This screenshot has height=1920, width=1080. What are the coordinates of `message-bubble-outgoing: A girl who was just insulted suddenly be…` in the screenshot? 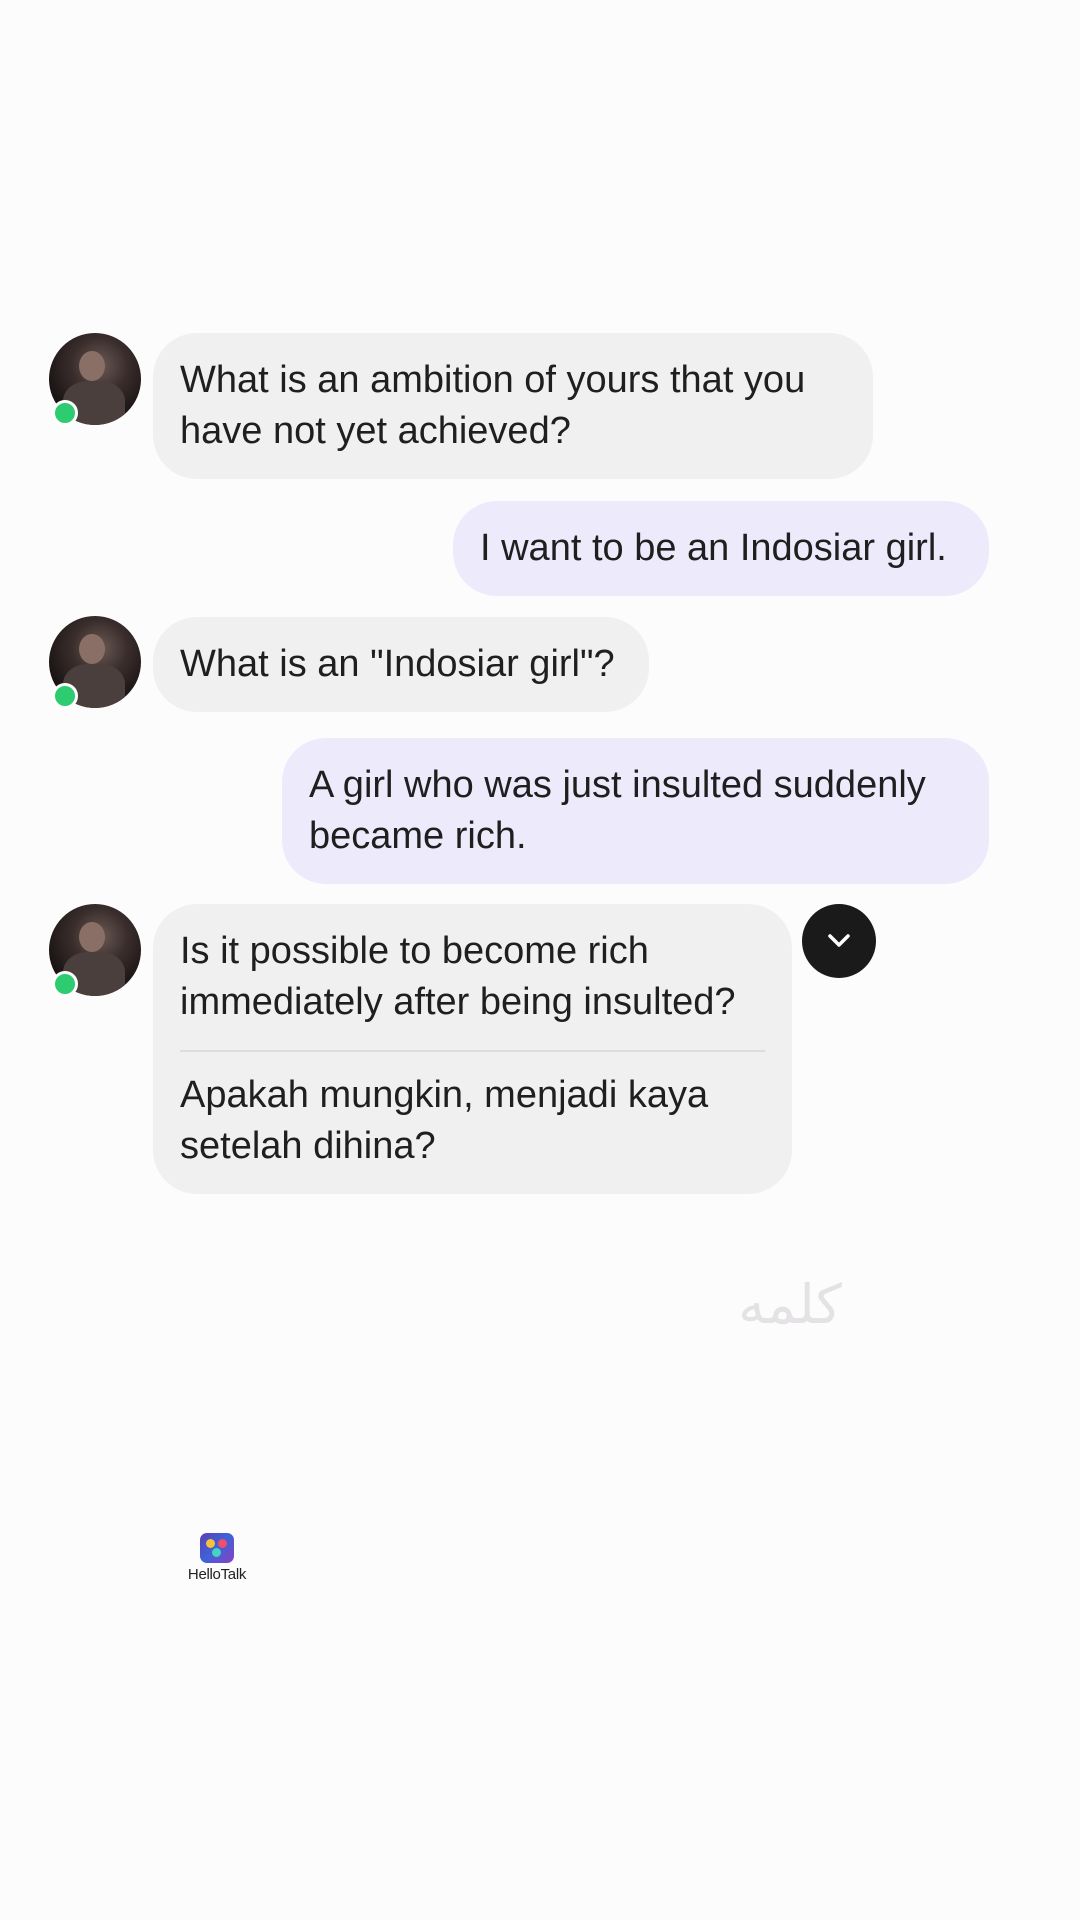 It's located at (635, 811).